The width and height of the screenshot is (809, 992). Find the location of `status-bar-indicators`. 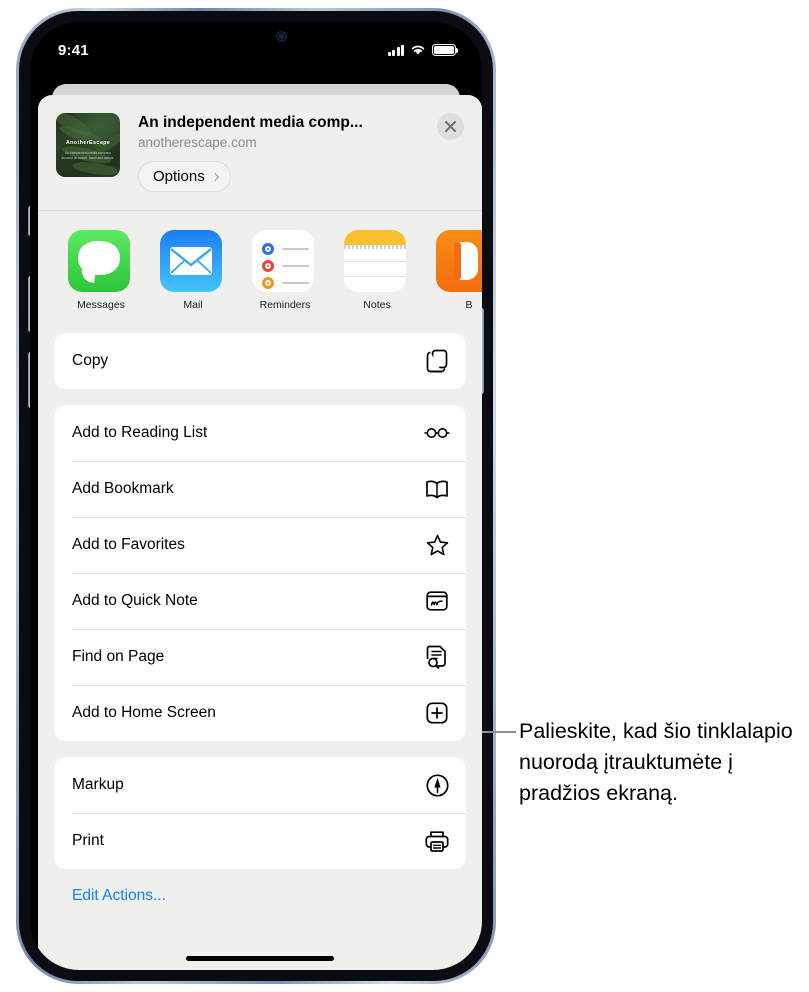

status-bar-indicators is located at coordinates (423, 50).